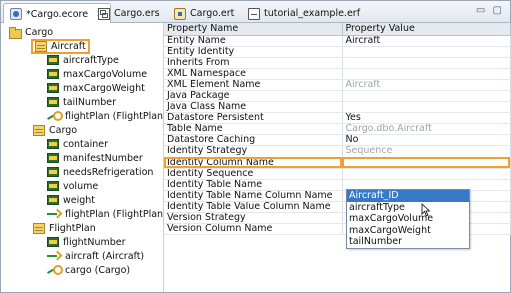 Image resolution: width=511 pixels, height=293 pixels. I want to click on dropdown-option: maxCargoWeight, so click(408, 231).